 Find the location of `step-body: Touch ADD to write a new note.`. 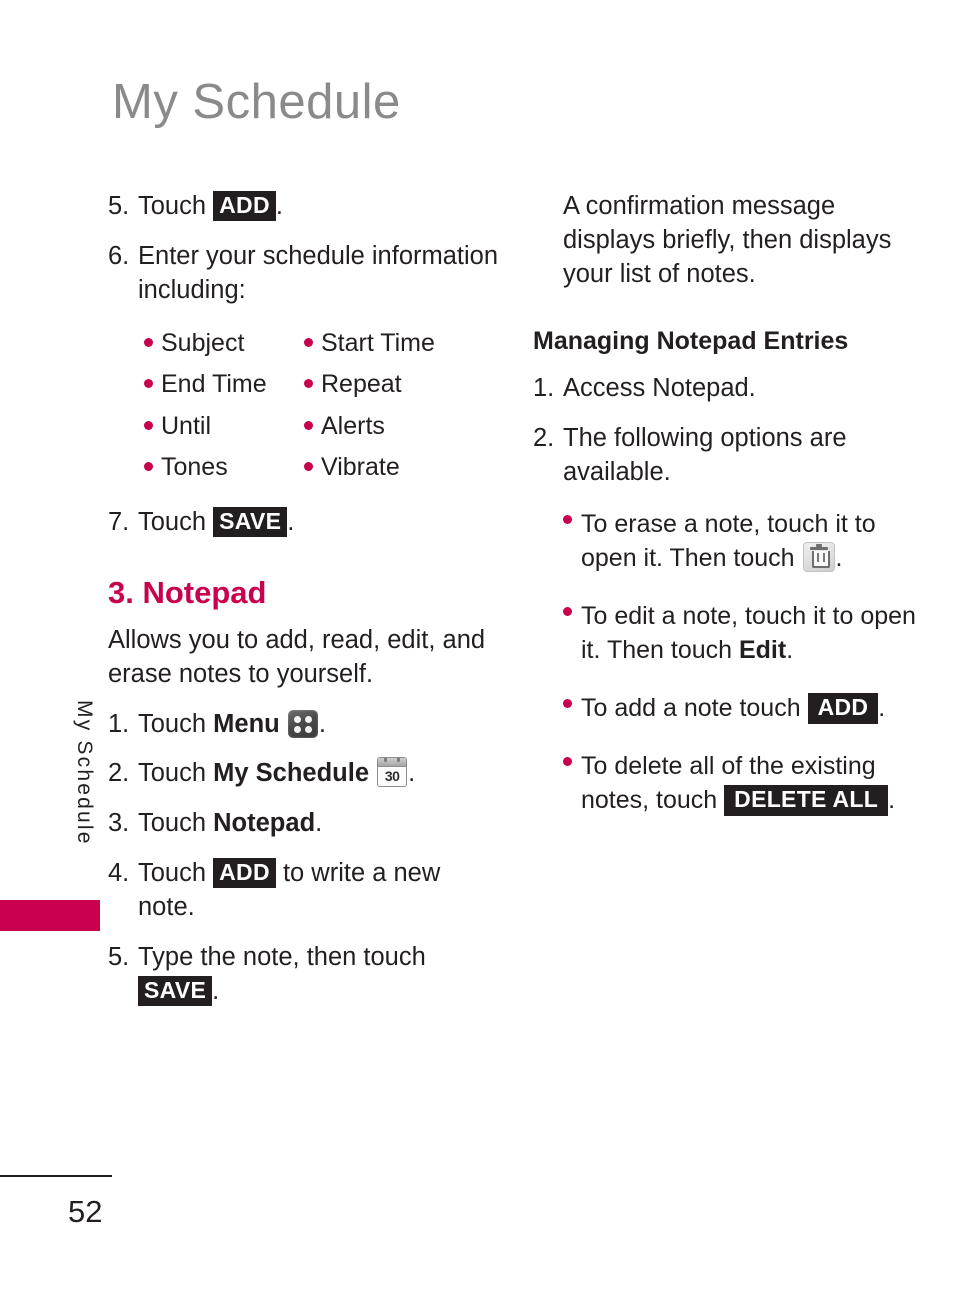

step-body: Touch ADD to write a new note. is located at coordinates (319, 891).